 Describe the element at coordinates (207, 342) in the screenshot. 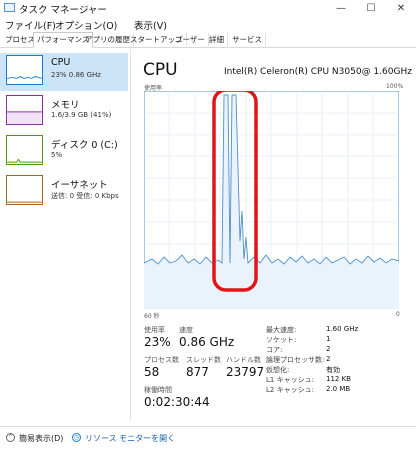

I see `speed-value: 0.86 GHz` at that location.